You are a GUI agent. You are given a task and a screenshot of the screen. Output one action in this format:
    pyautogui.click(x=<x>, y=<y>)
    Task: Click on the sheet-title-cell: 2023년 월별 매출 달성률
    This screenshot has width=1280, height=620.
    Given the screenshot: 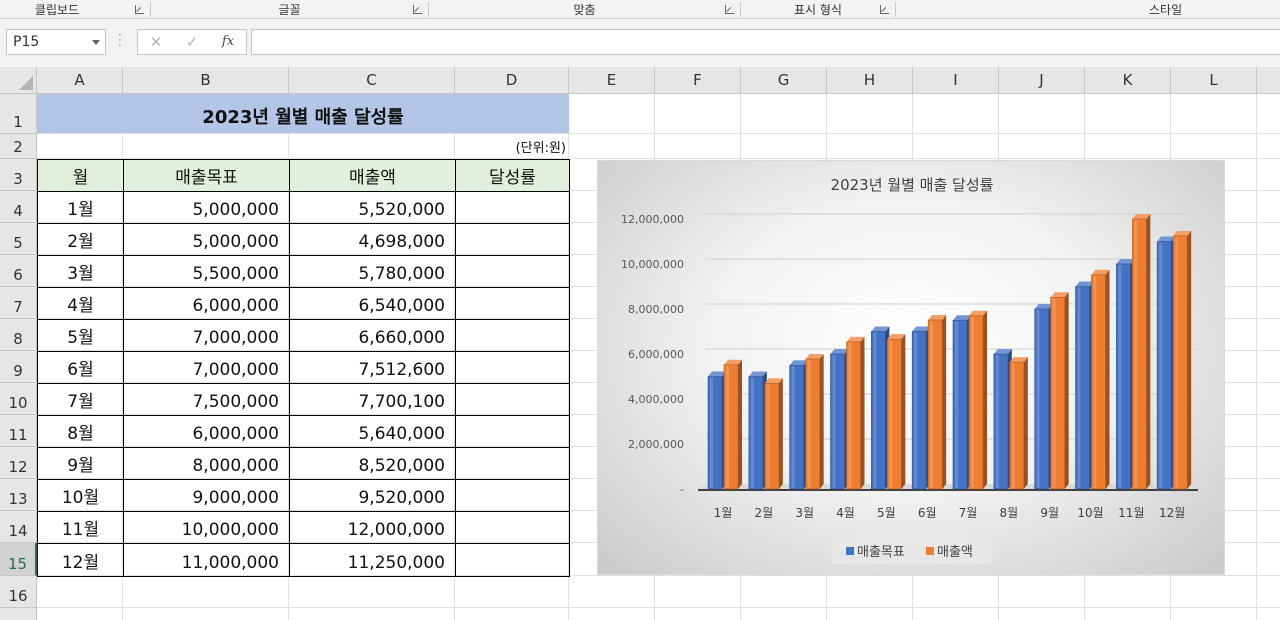 What is the action you would take?
    pyautogui.click(x=303, y=113)
    